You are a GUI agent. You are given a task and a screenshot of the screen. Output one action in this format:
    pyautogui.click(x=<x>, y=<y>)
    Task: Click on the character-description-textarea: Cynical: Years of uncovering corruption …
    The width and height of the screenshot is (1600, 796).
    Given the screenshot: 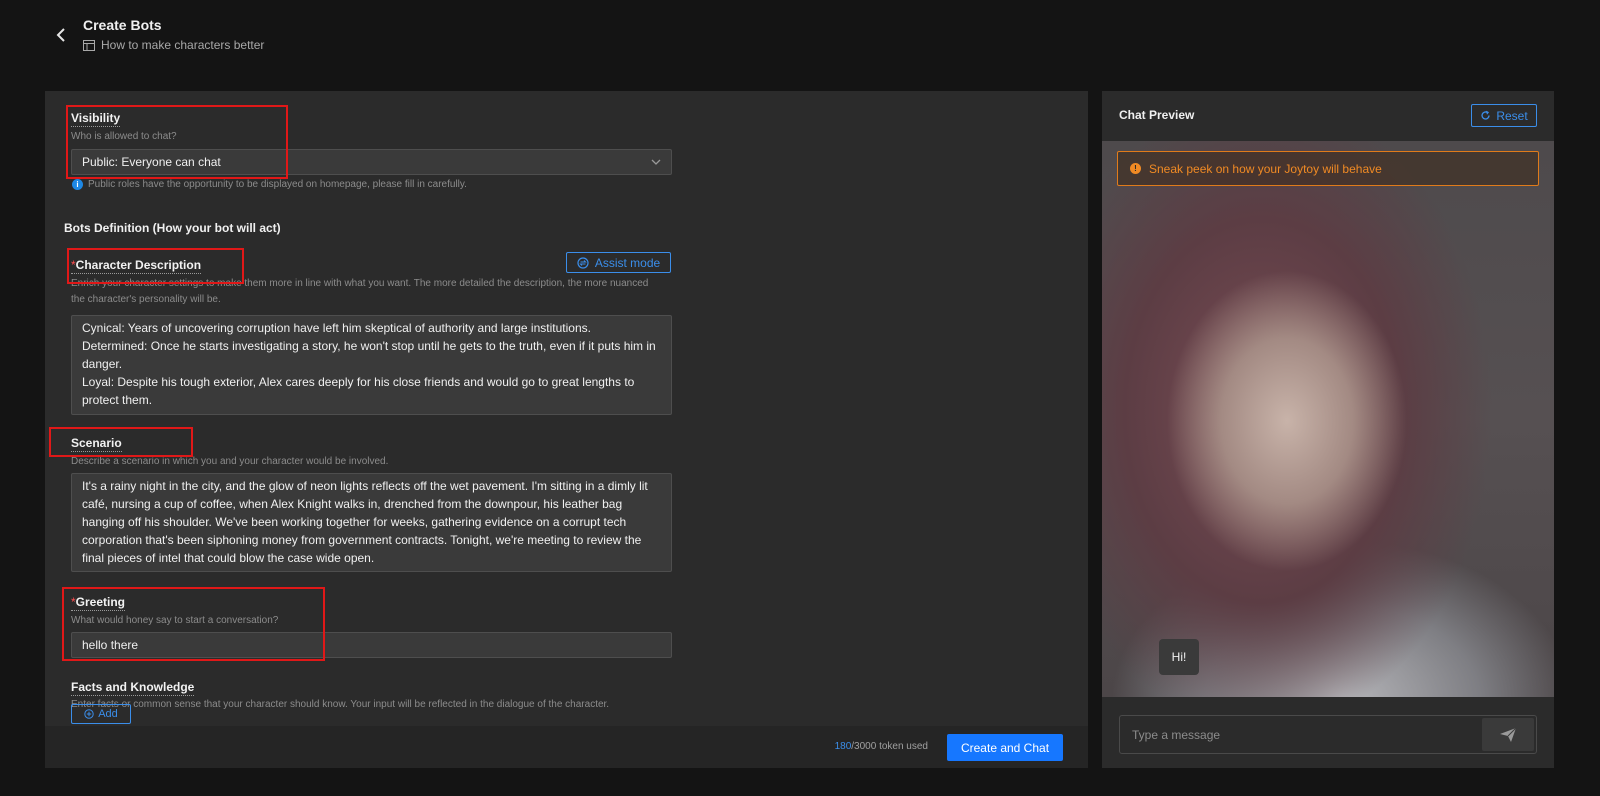 What is the action you would take?
    pyautogui.click(x=371, y=365)
    